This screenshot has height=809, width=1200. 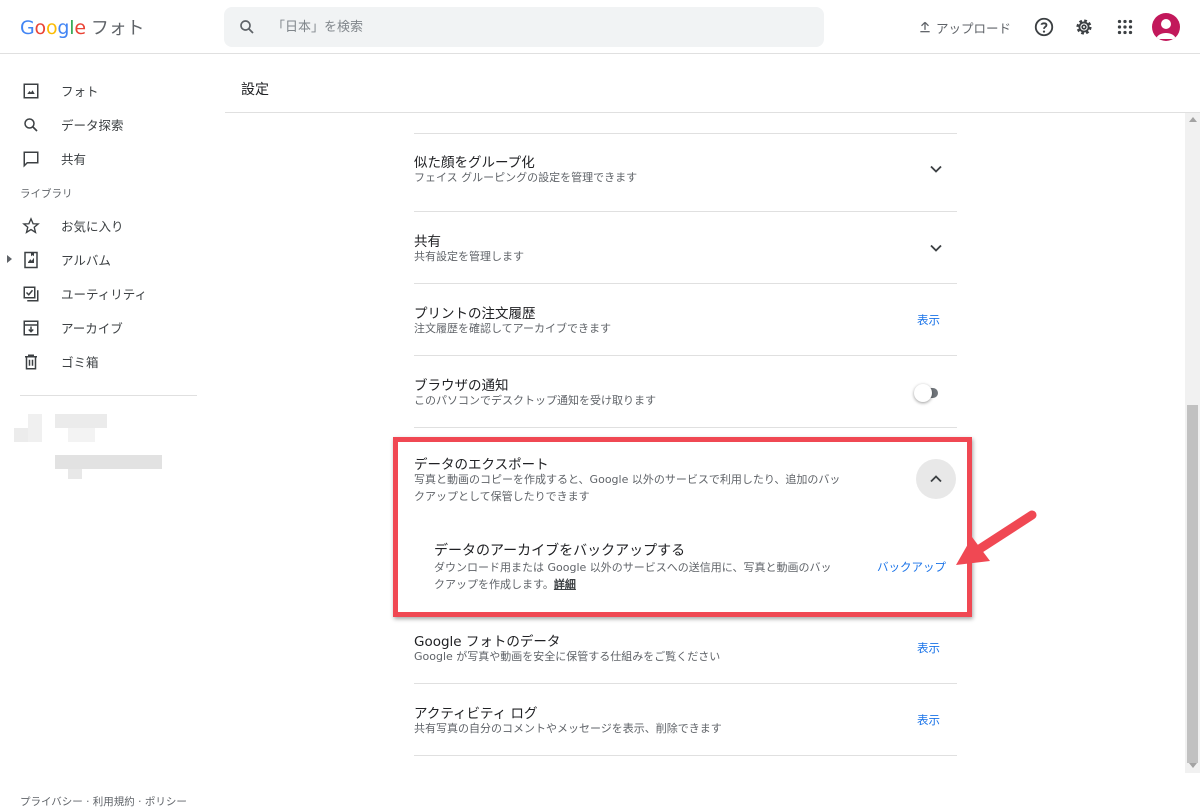 I want to click on toggle-knob, so click(x=923, y=393).